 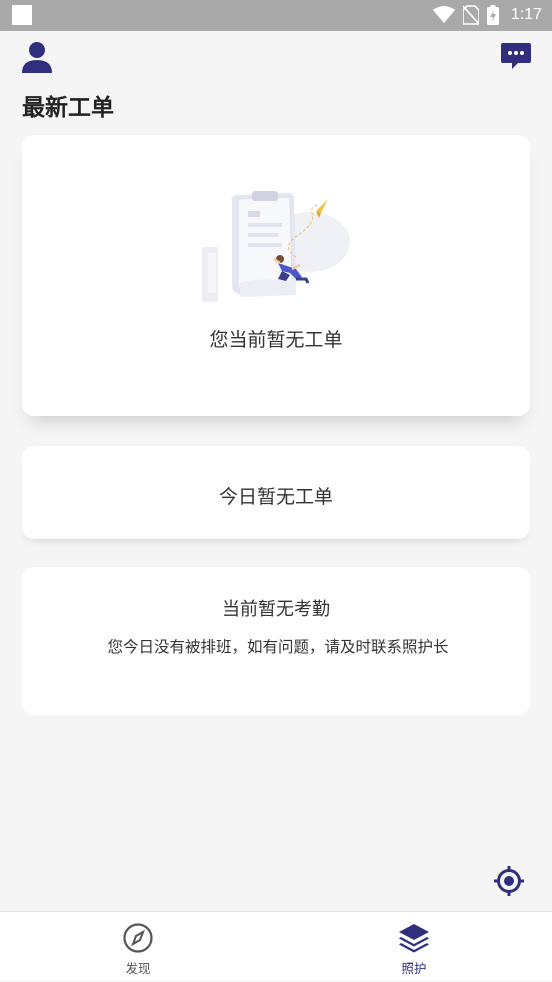 I want to click on profile-button, so click(x=37, y=57).